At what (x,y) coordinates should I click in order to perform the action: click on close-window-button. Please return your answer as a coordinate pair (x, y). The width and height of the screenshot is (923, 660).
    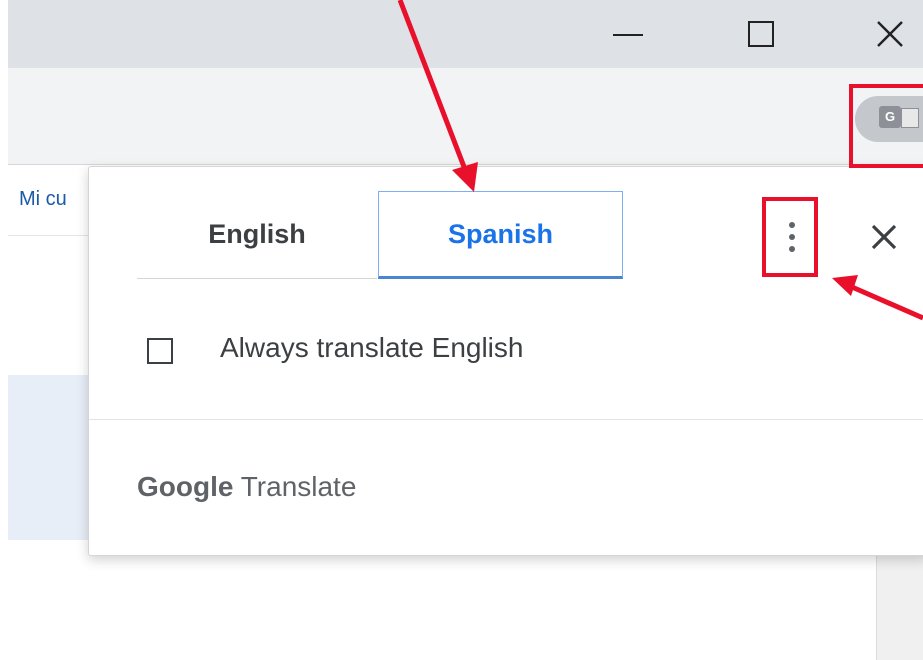
    Looking at the image, I should click on (885, 34).